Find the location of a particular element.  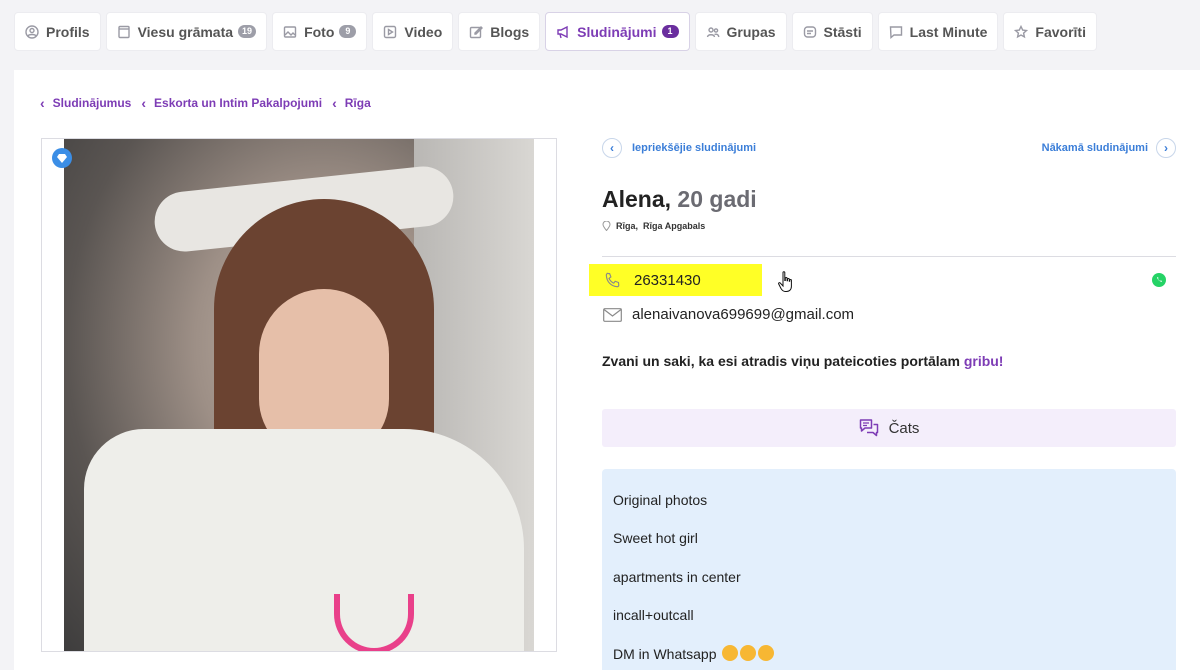

breadcrumb-label: Rīga is located at coordinates (357, 103).